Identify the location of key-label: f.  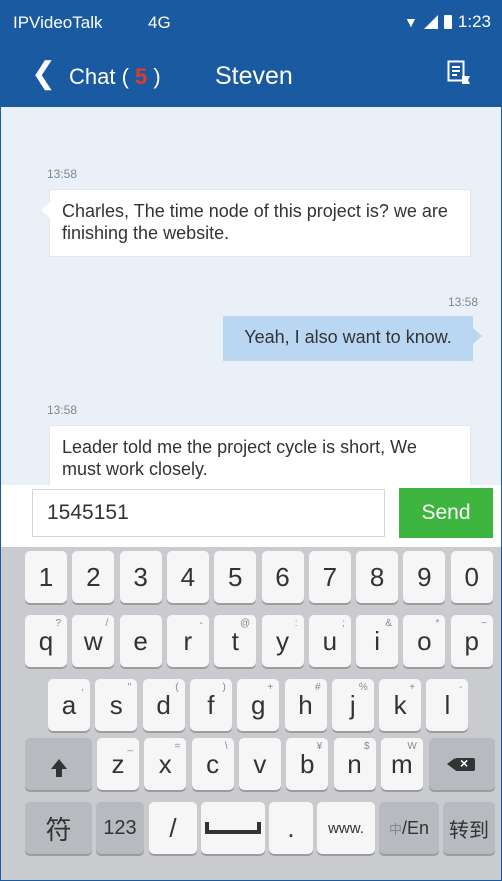
(211, 704).